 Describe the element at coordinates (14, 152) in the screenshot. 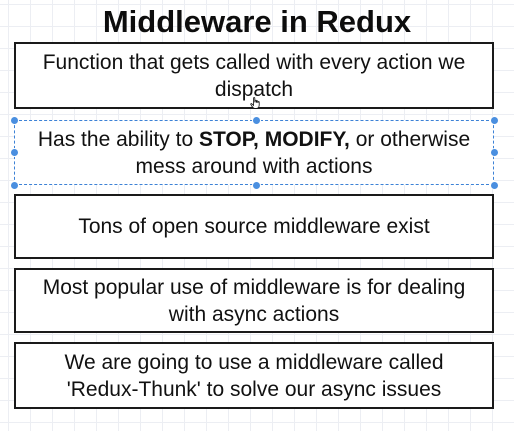

I see `resize-handle-left-icon` at that location.